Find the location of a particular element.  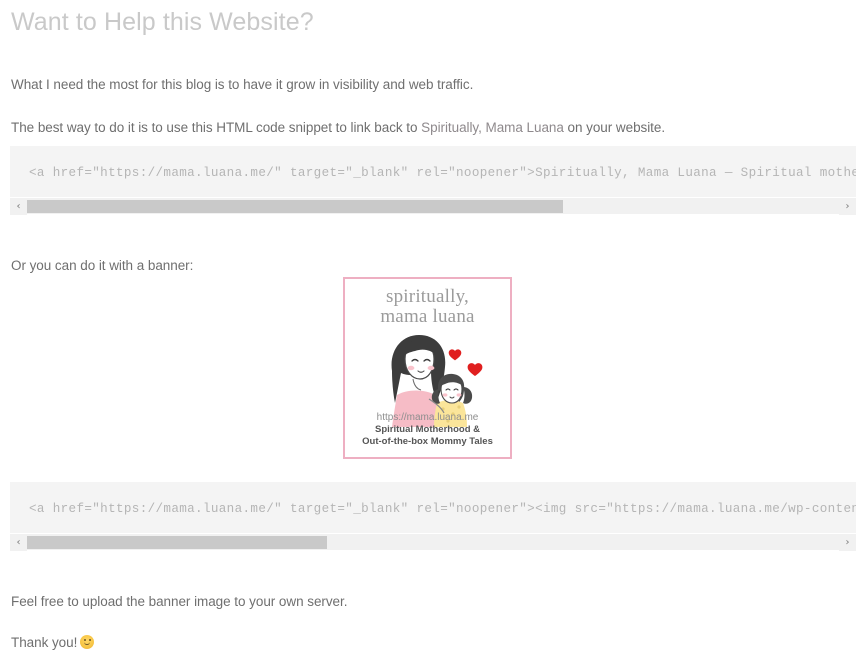

paragraph-banner-option: Or you can do it with a banner: is located at coordinates (102, 265).